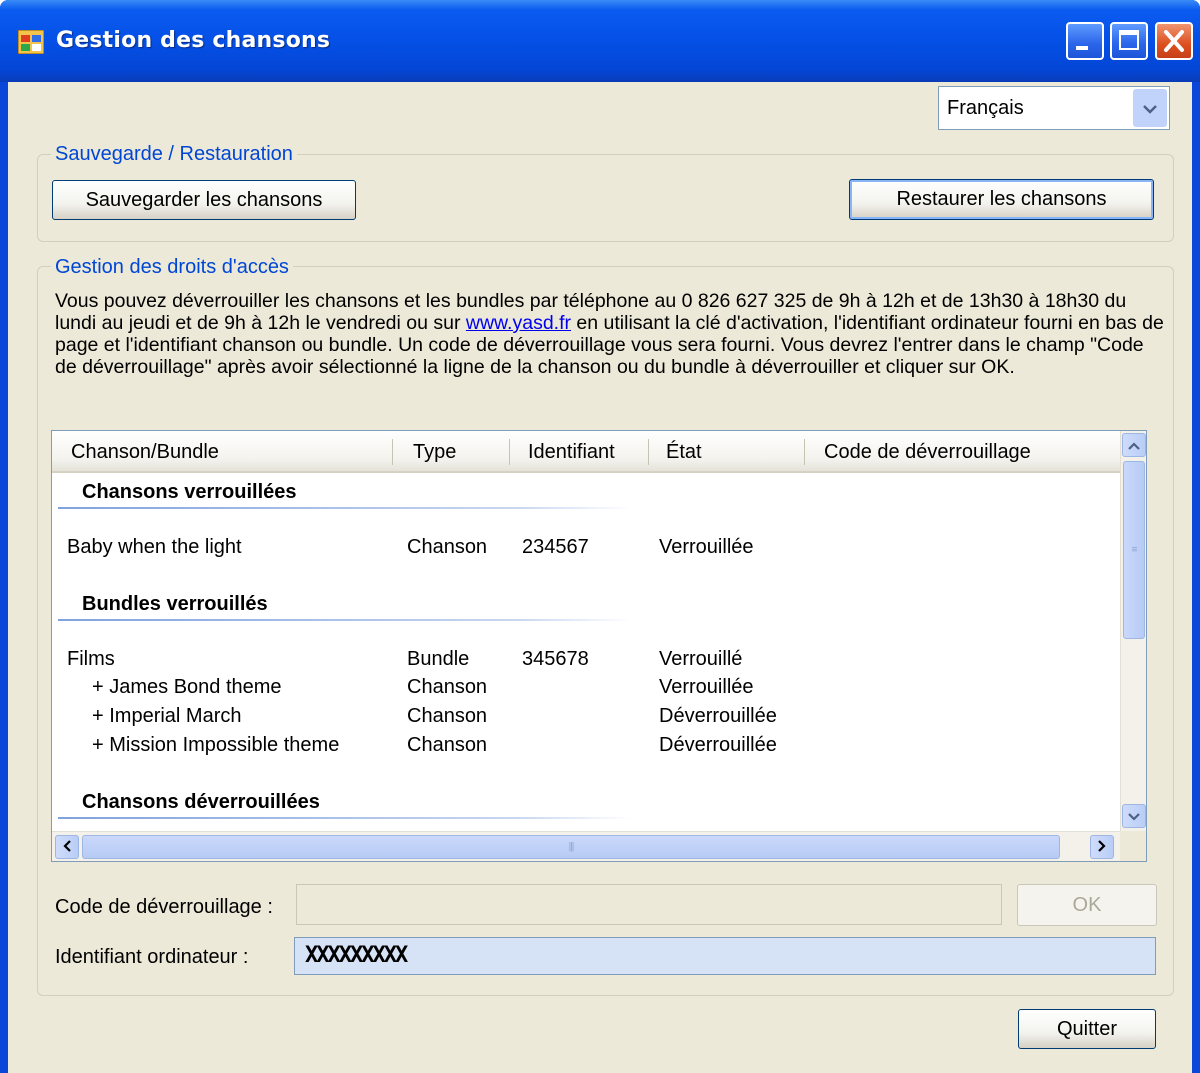 This screenshot has width=1200, height=1073. I want to click on grip-icon: |||, so click(571, 847).